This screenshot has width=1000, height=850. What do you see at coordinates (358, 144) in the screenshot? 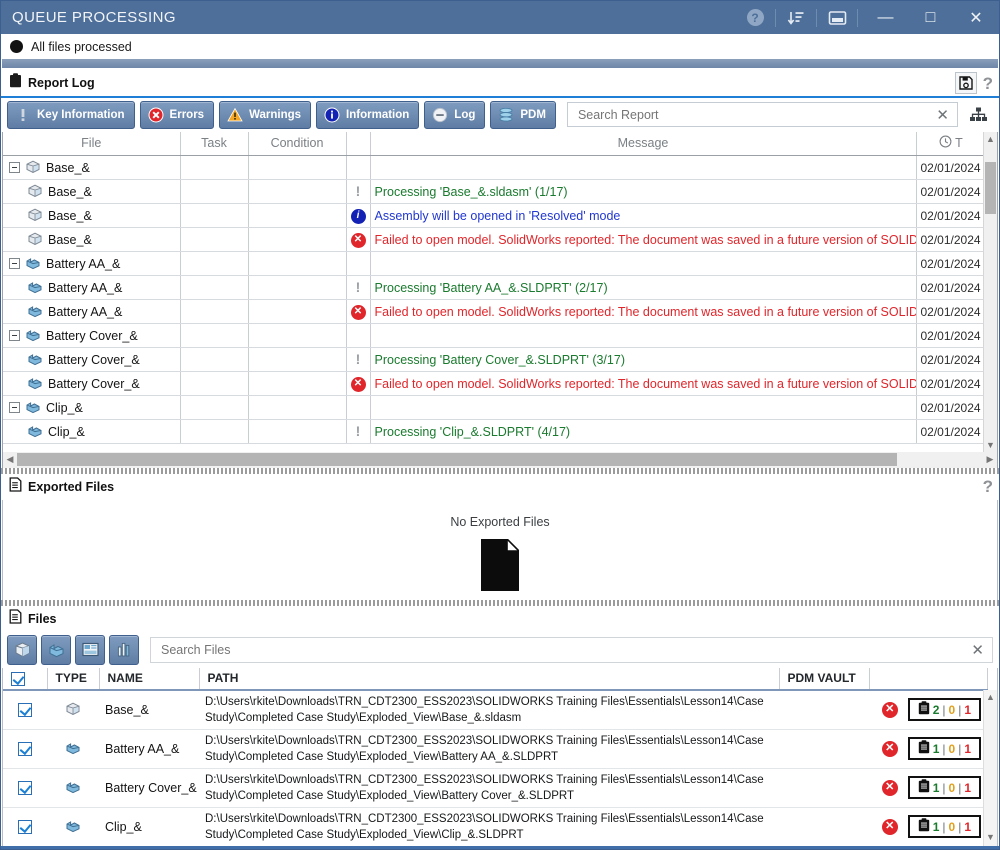
I see `column-header-severity` at bounding box center [358, 144].